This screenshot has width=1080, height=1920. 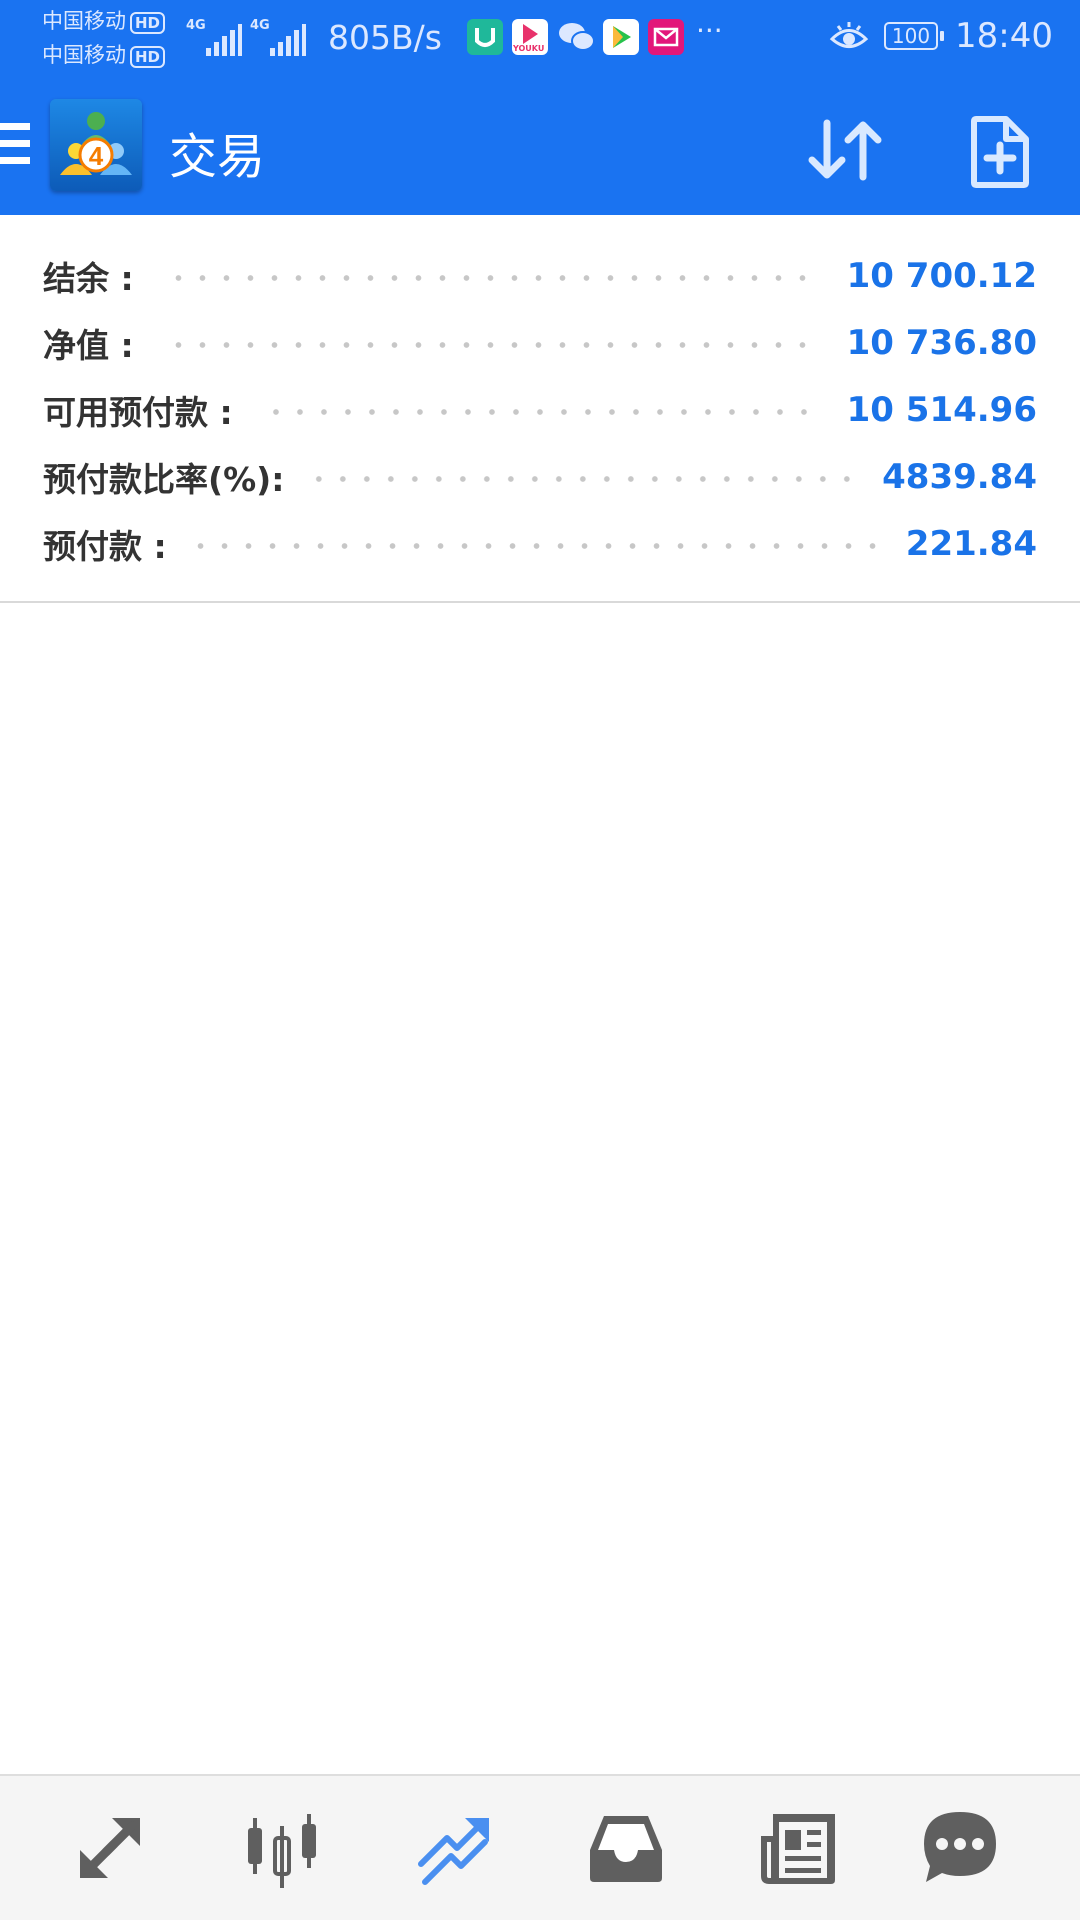 I want to click on news-icon, so click(x=798, y=1849).